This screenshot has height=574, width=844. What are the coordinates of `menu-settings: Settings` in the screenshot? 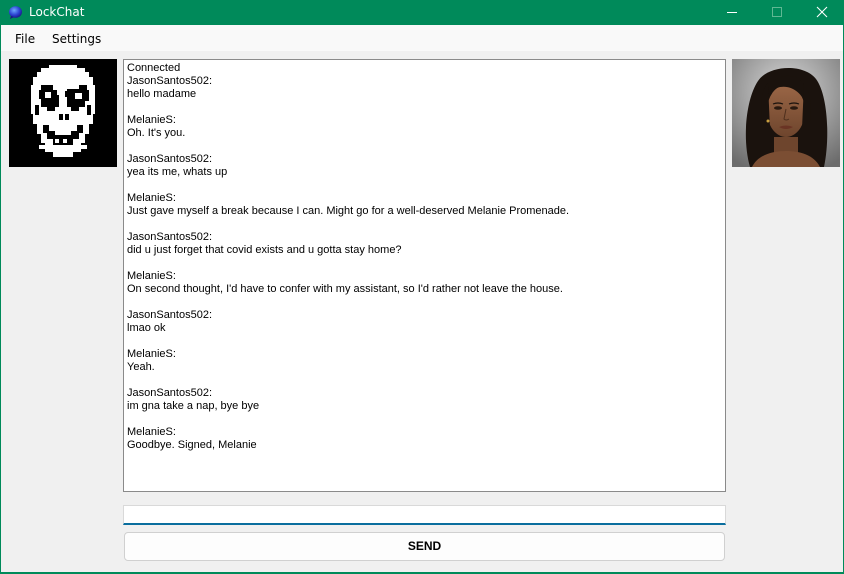 It's located at (76, 39).